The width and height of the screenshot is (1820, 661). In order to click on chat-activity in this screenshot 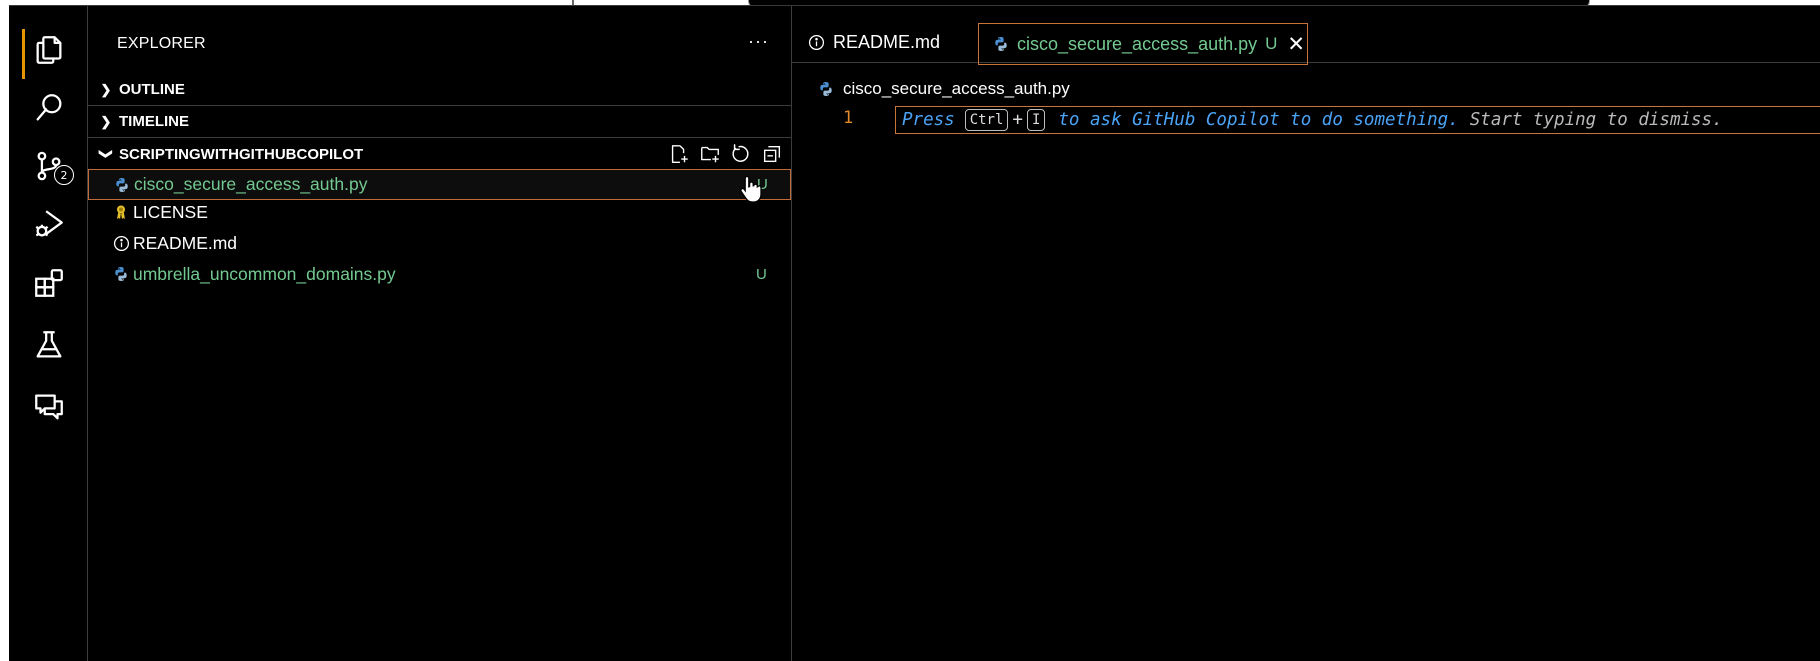, I will do `click(48, 407)`.